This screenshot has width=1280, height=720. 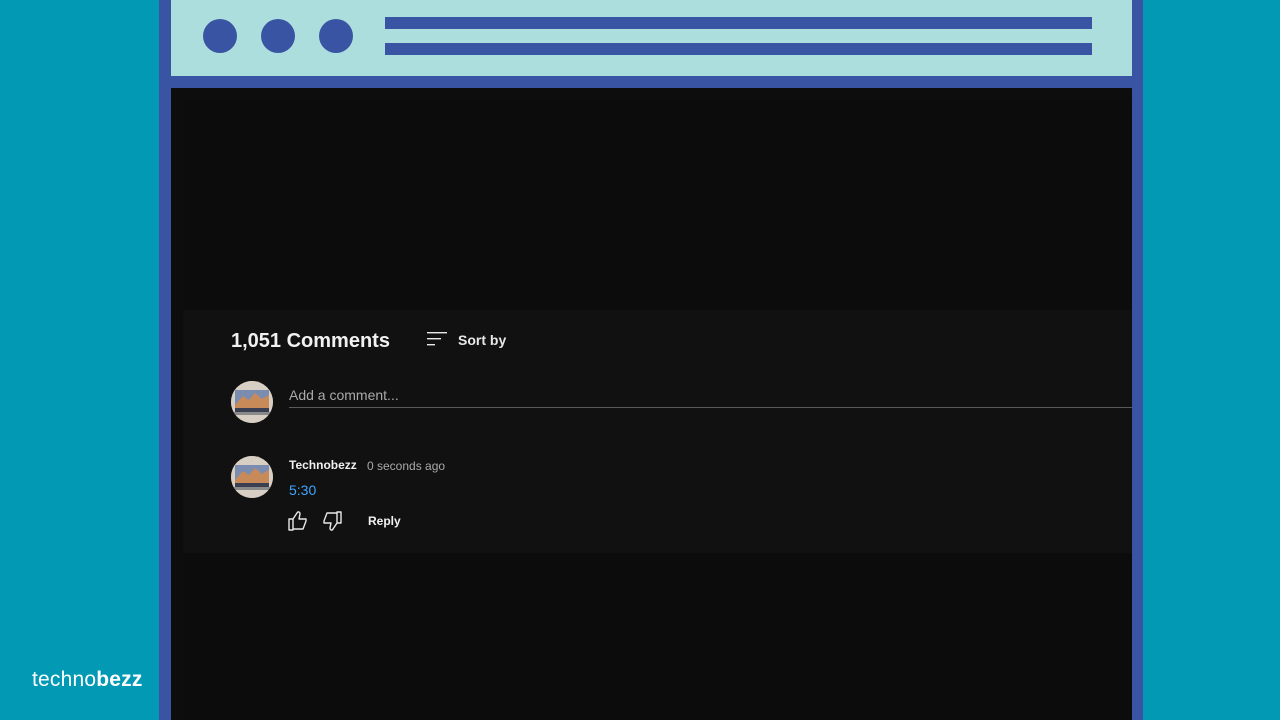 I want to click on thumbs-down-icon, so click(x=332, y=521).